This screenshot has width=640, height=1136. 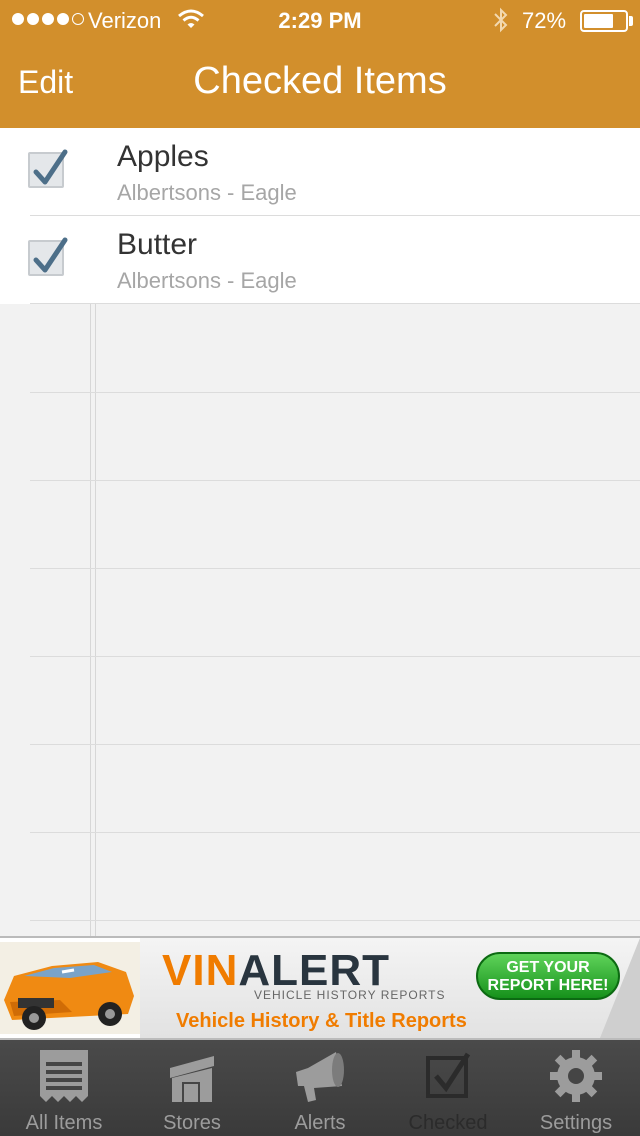 What do you see at coordinates (320, 1123) in the screenshot?
I see `tab-label: Alerts` at bounding box center [320, 1123].